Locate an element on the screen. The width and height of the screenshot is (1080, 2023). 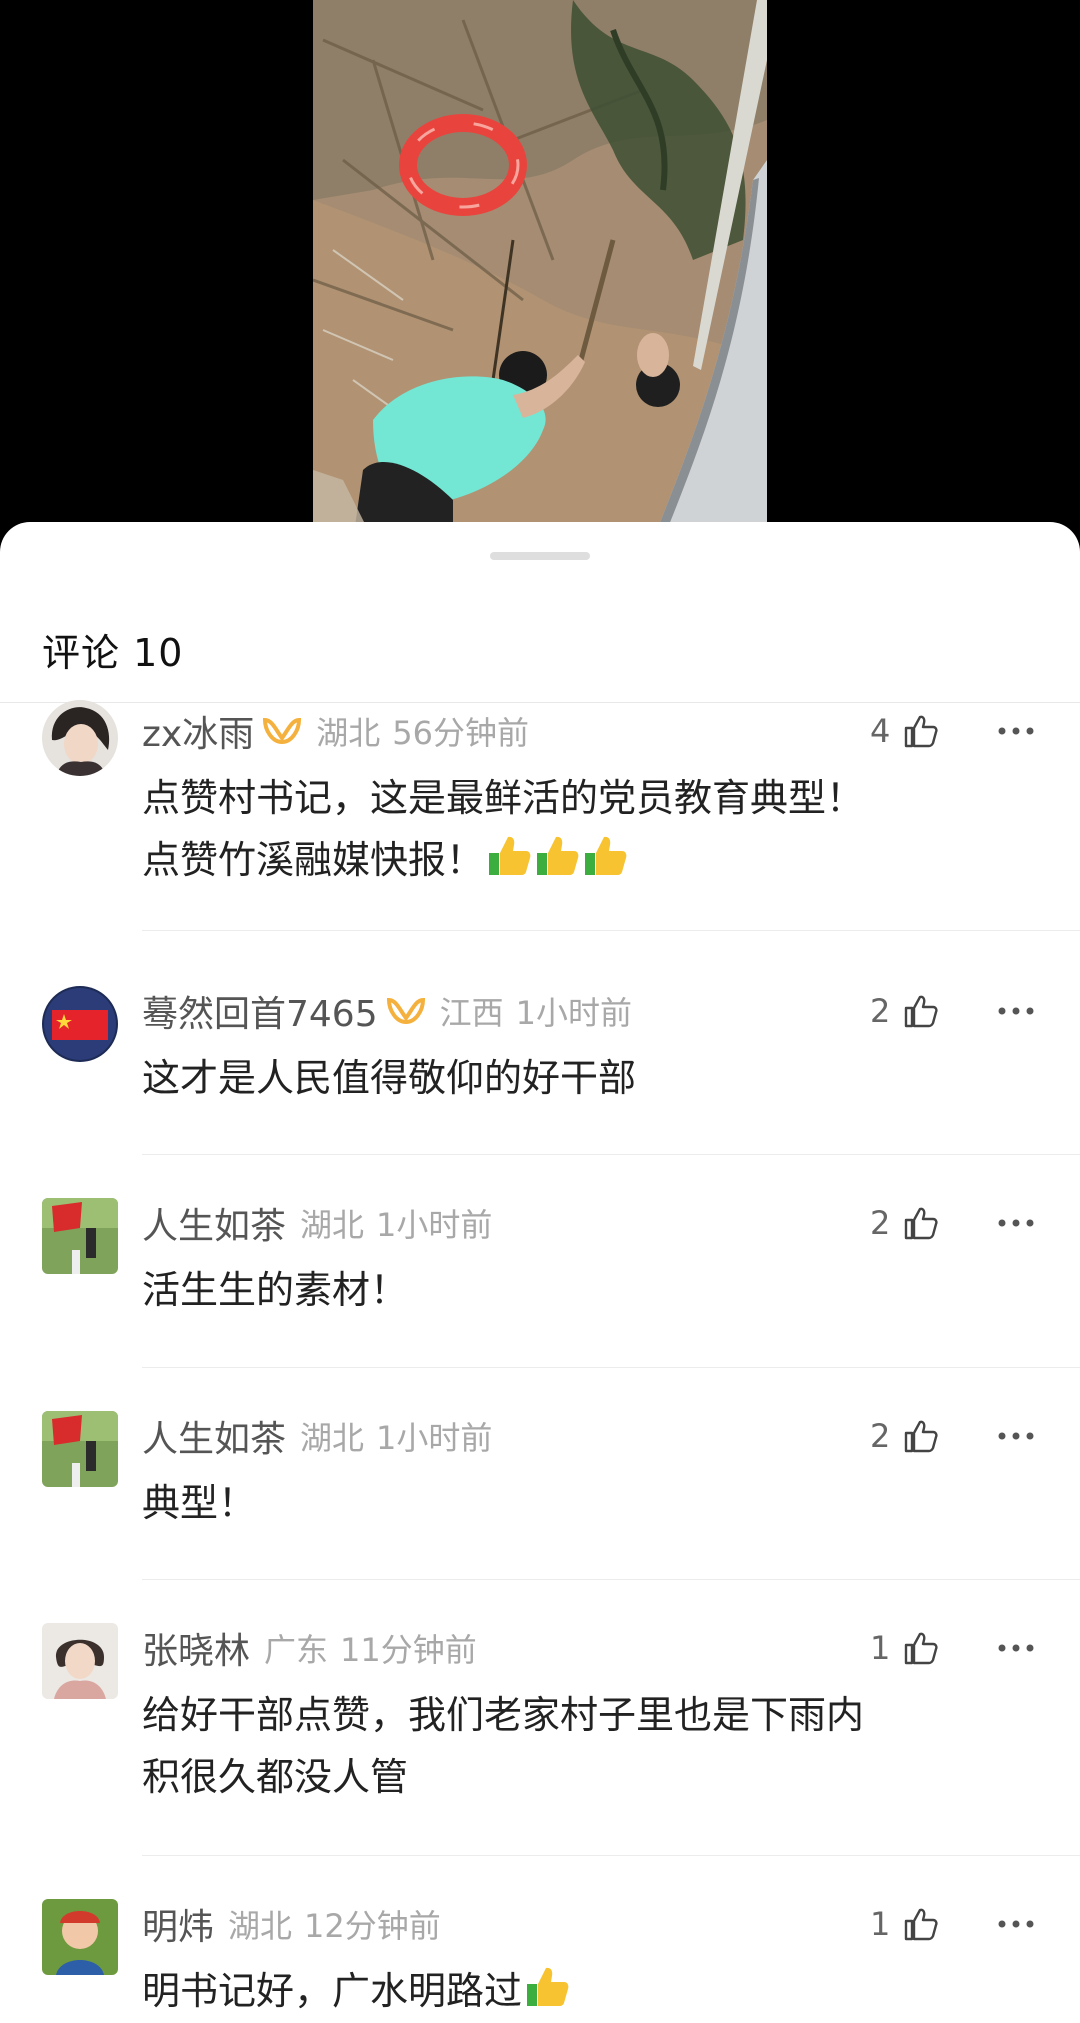
region: 江西 is located at coordinates (471, 1013).